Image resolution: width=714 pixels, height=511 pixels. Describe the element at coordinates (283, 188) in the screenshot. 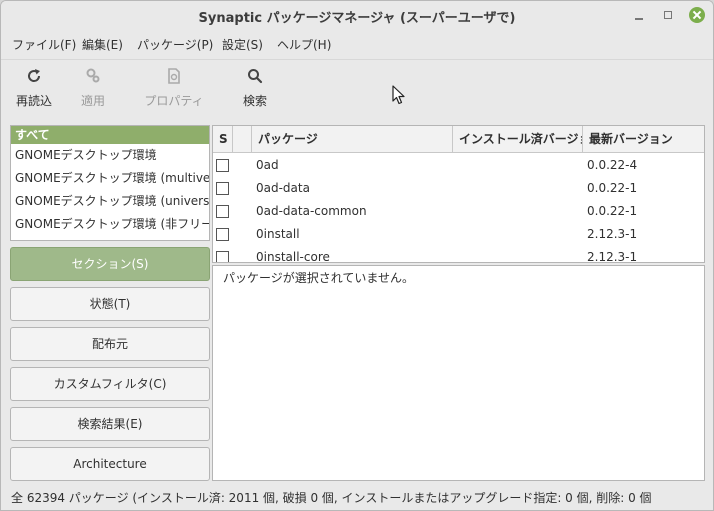

I see `package-name: 0ad-data` at that location.